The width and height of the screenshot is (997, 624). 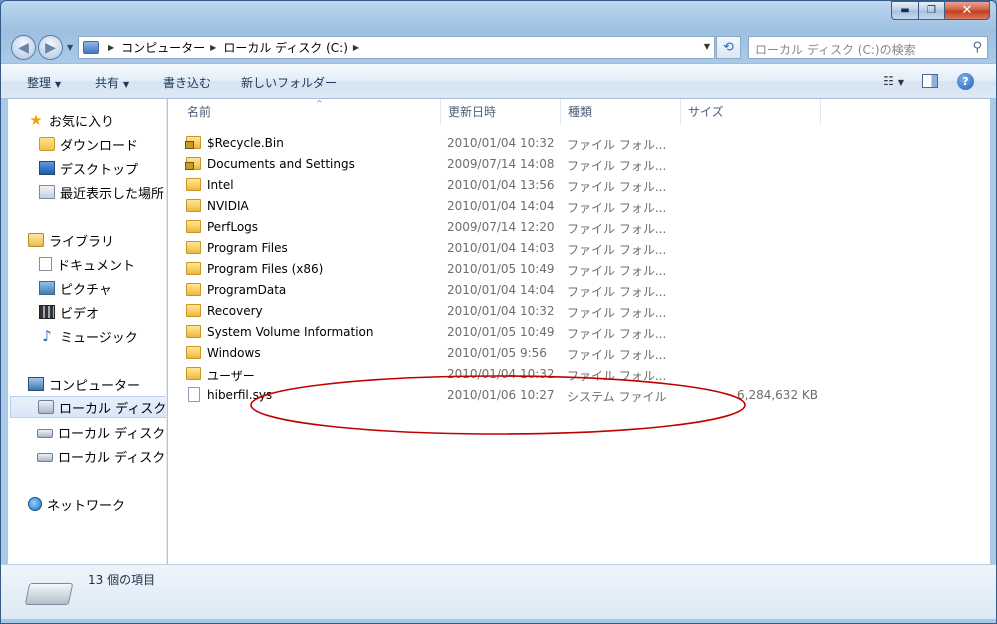 I want to click on file-date: 2010/01/05 9:56, so click(x=497, y=353).